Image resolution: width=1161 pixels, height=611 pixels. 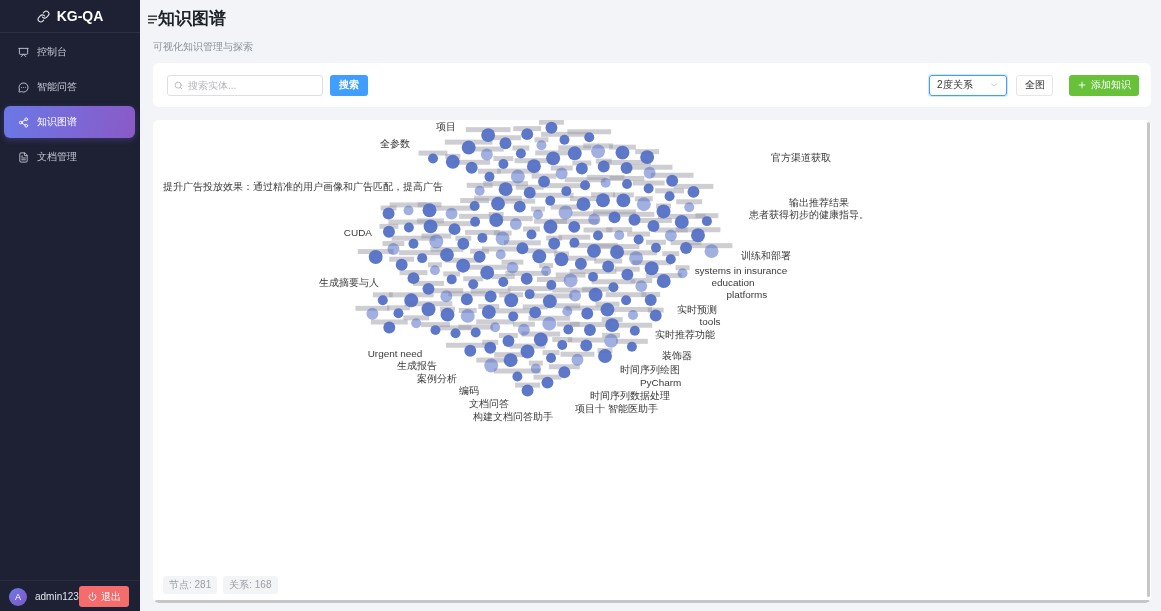 I want to click on sidebar-item: 智能问答, so click(x=69, y=87).